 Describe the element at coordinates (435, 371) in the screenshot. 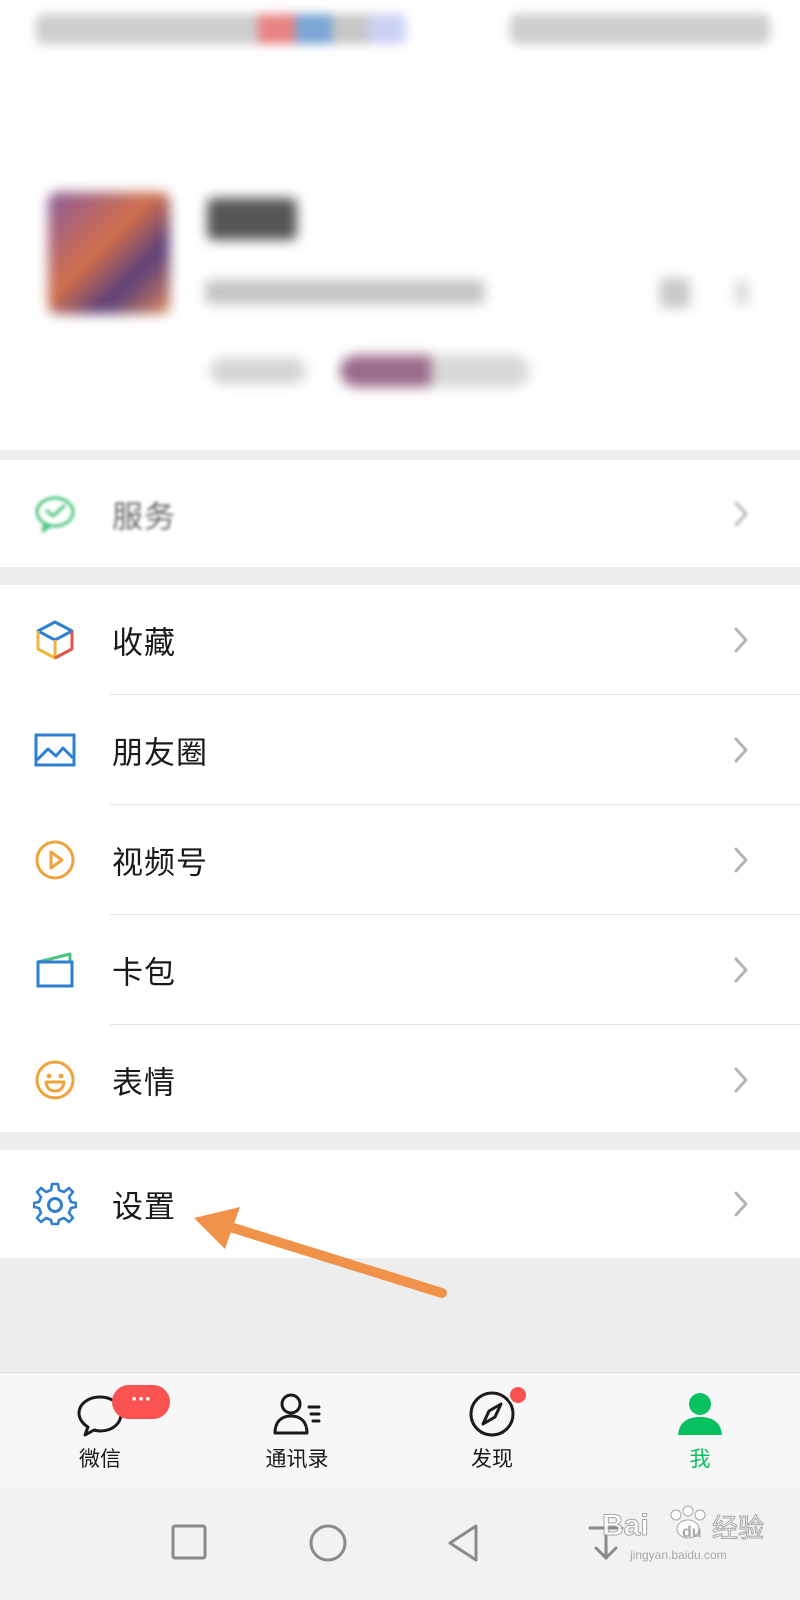

I see `friends-status-chip` at that location.